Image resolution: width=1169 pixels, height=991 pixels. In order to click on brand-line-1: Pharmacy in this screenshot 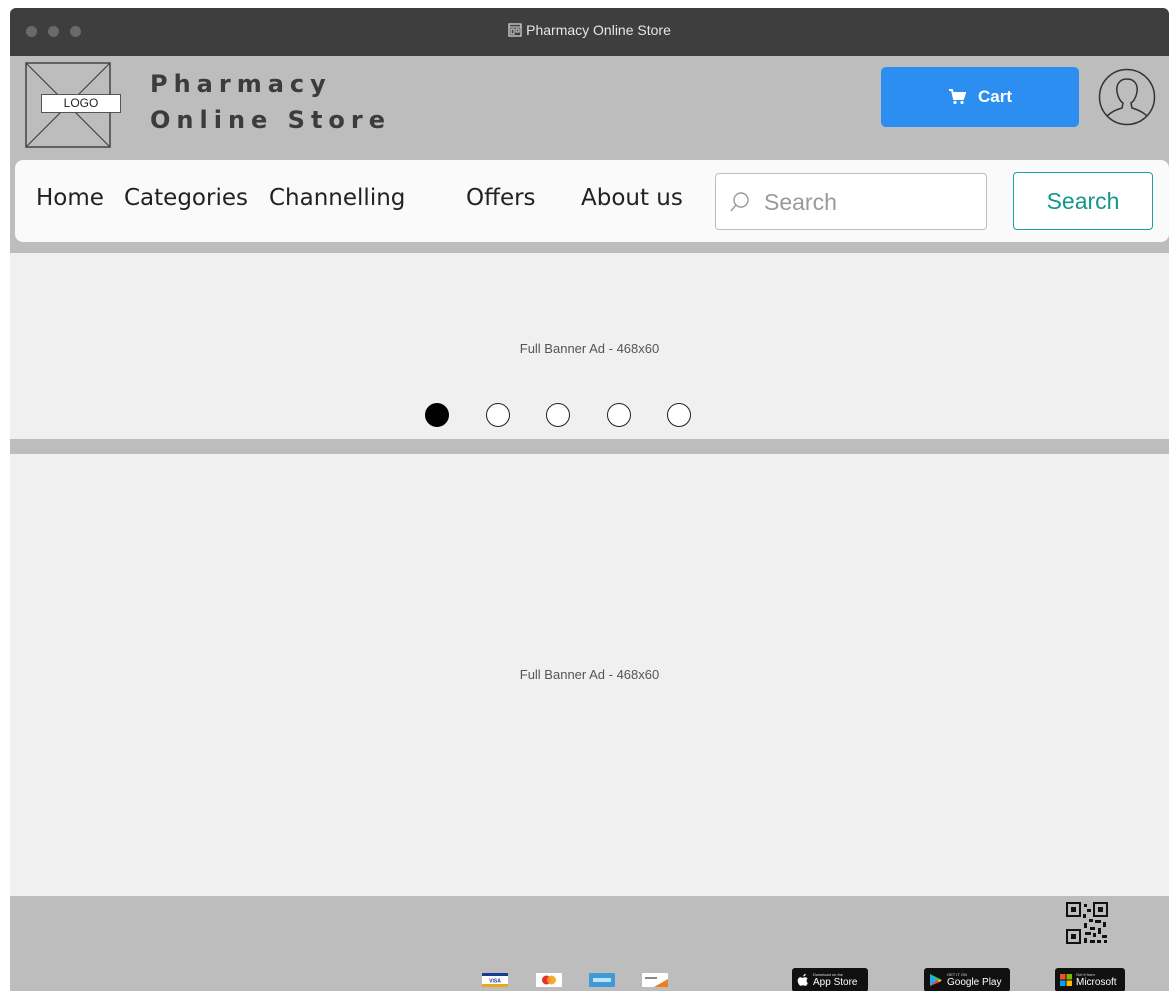, I will do `click(241, 84)`.